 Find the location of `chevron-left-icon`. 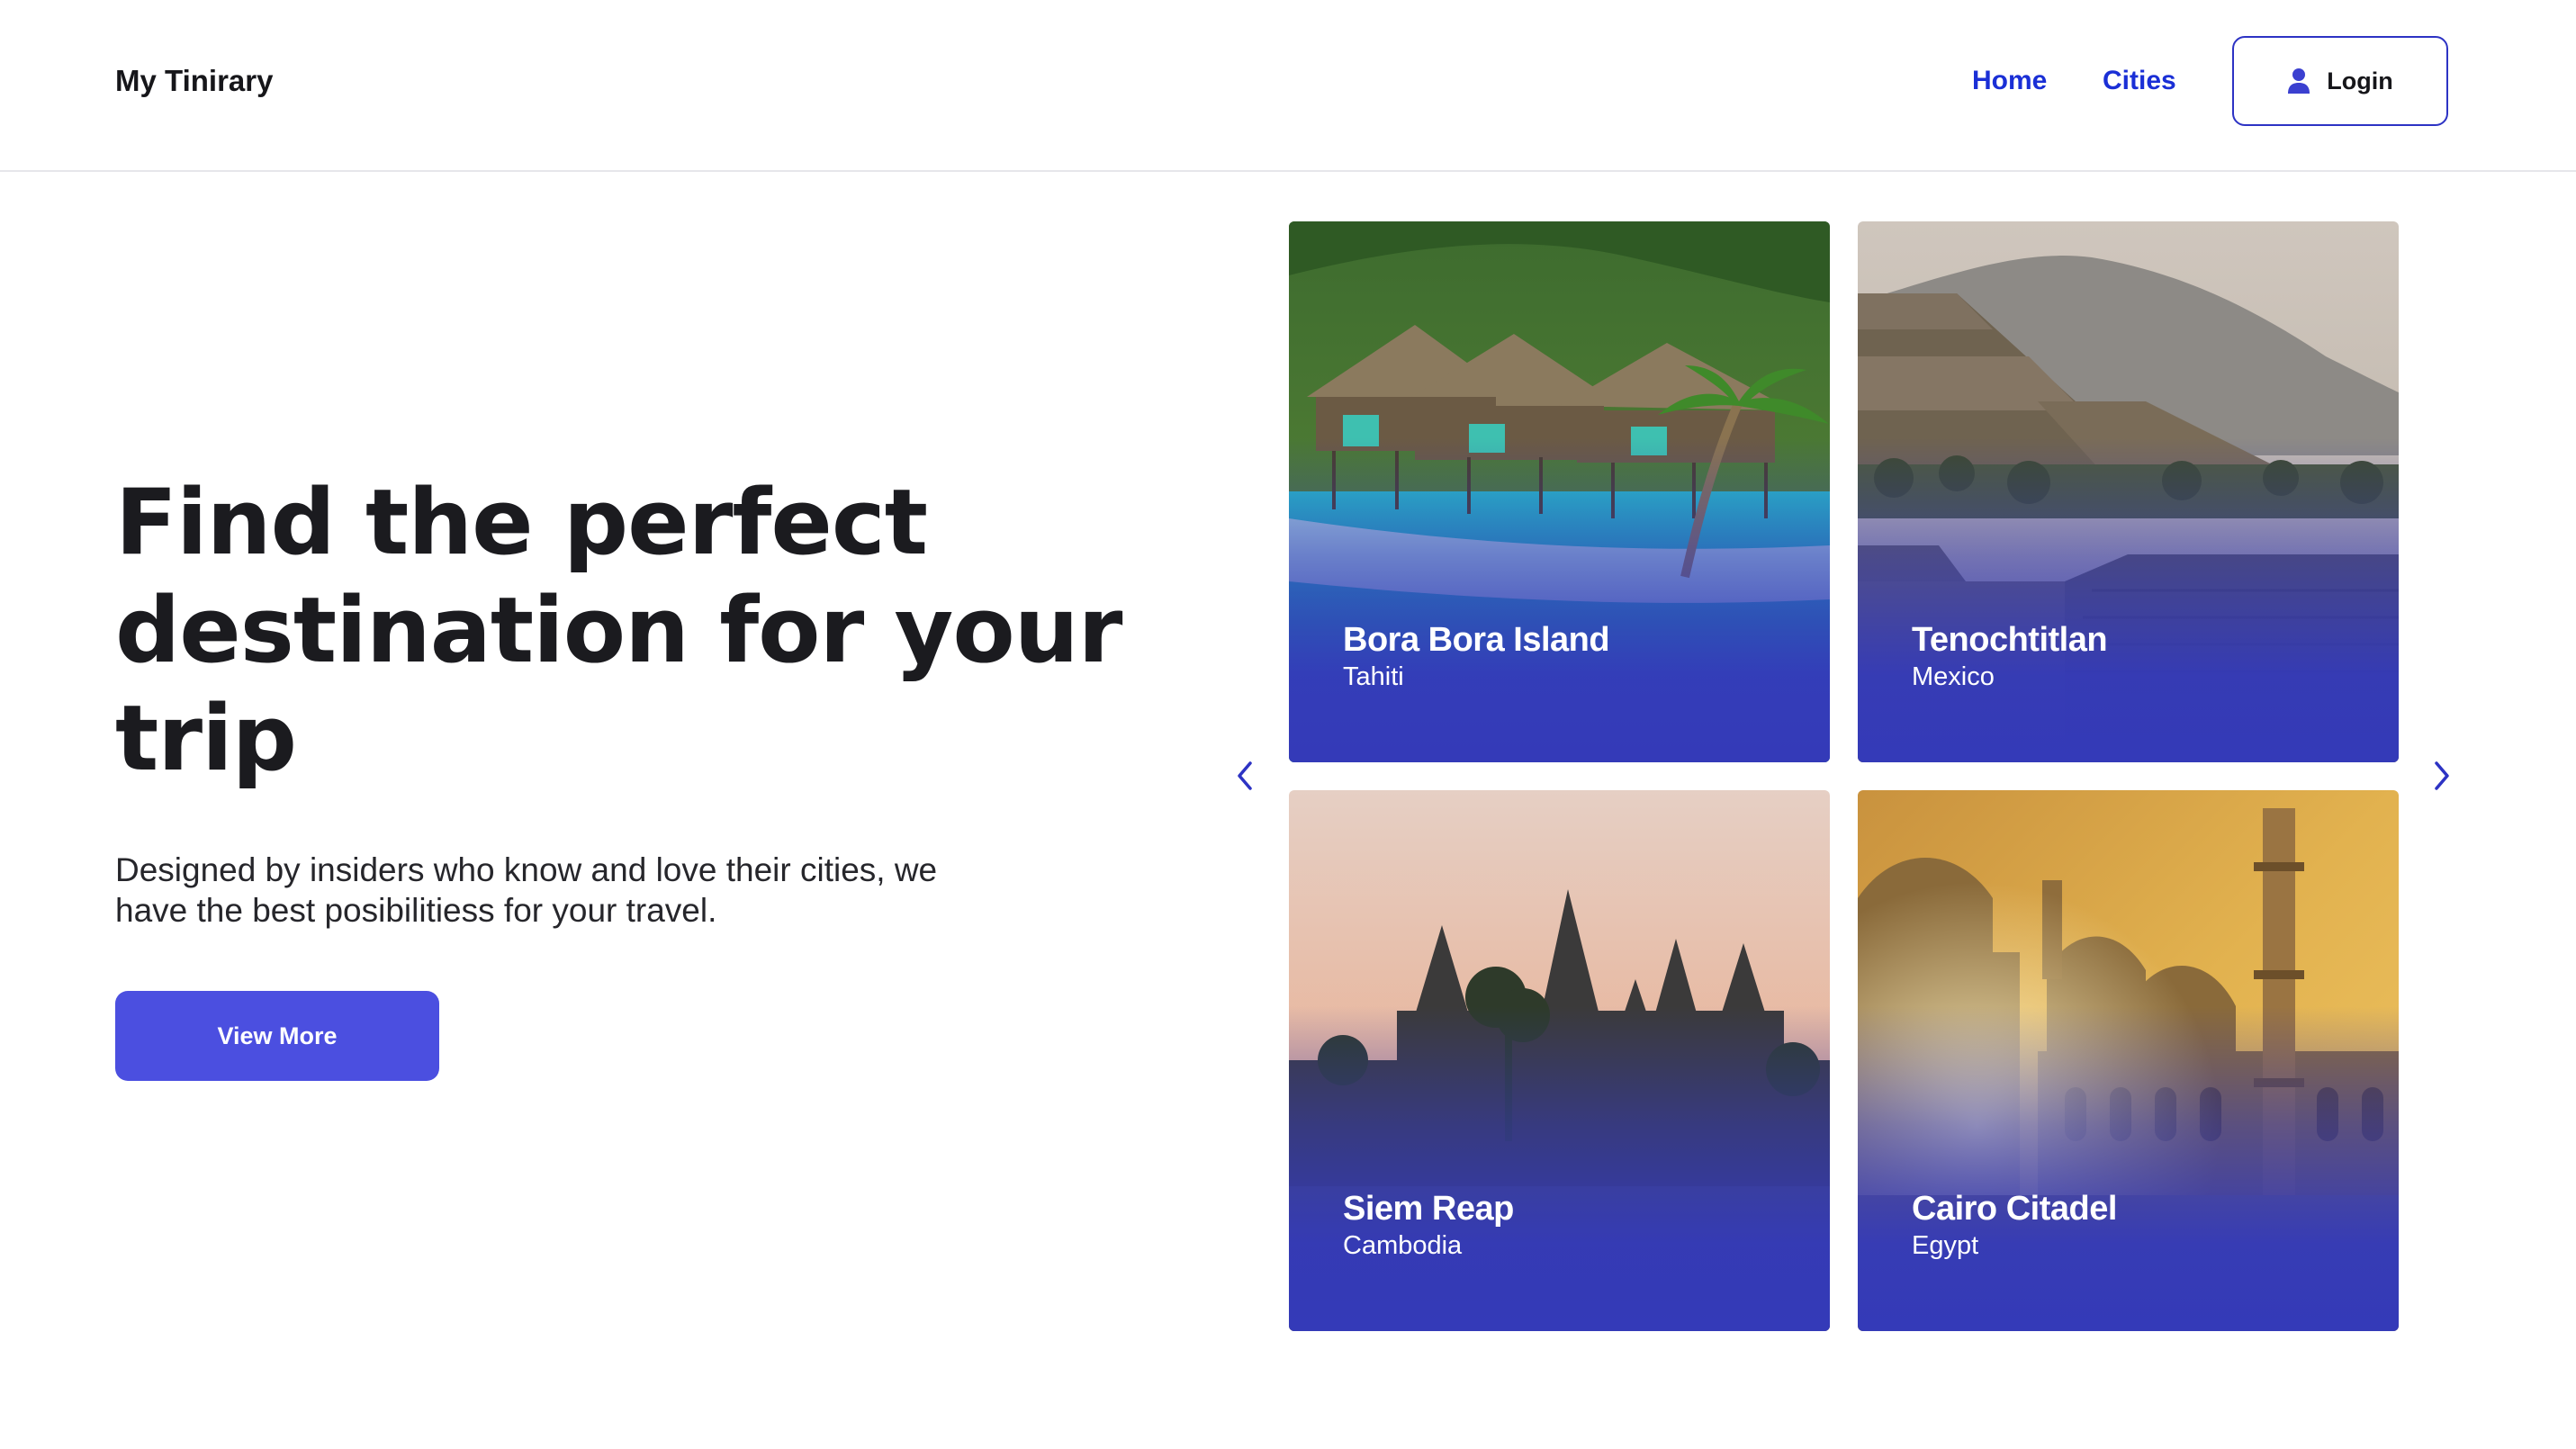

chevron-left-icon is located at coordinates (1245, 776).